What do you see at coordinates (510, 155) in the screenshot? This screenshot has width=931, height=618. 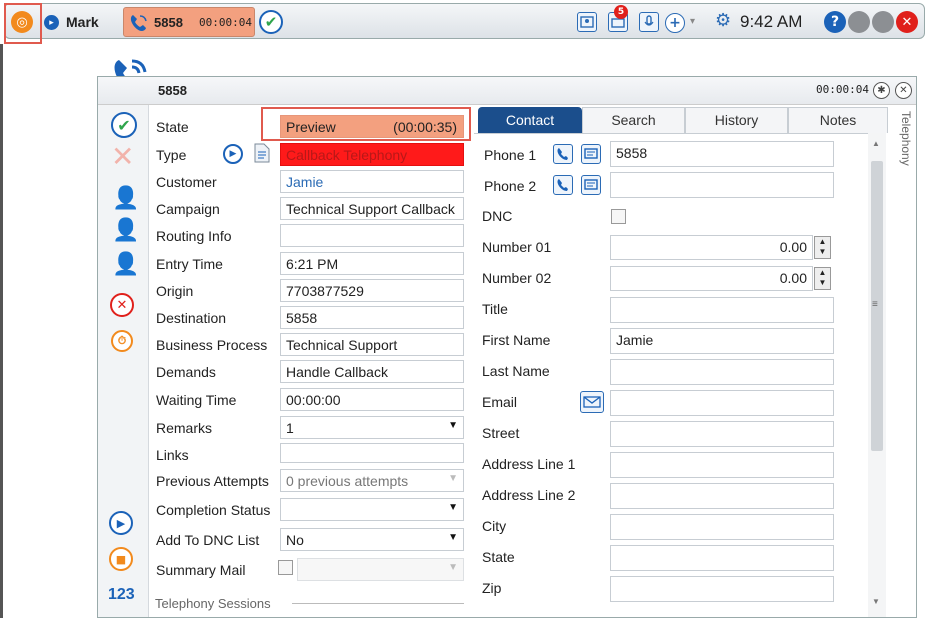 I see `label-phone-1: Phone 1` at bounding box center [510, 155].